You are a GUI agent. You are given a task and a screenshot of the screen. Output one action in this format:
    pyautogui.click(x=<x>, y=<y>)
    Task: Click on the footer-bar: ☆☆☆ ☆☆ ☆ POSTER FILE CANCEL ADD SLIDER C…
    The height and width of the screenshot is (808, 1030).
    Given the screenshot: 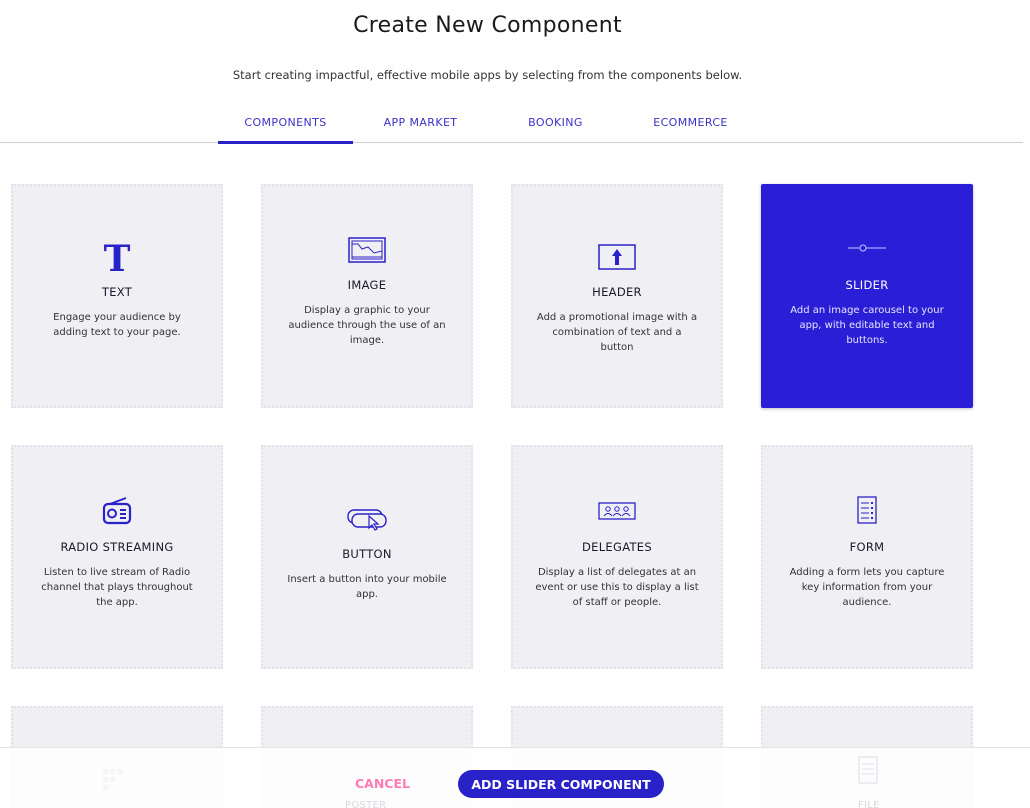 What is the action you would take?
    pyautogui.click(x=515, y=777)
    